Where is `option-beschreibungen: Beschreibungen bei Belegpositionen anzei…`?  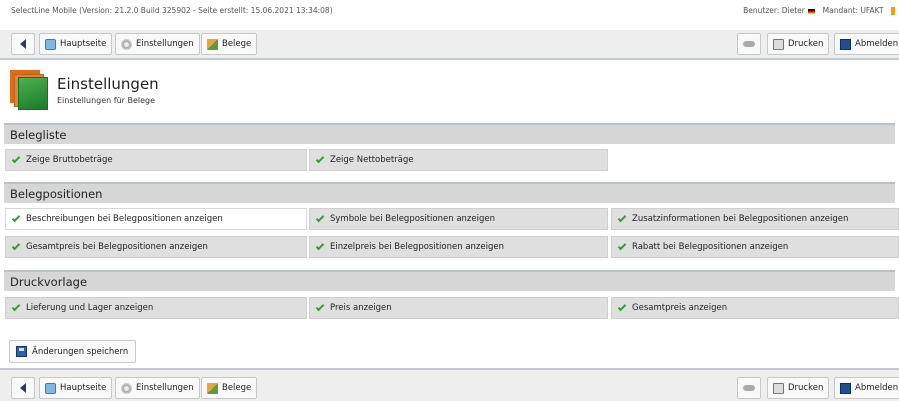
option-beschreibungen: Beschreibungen bei Belegpositionen anzei… is located at coordinates (156, 219).